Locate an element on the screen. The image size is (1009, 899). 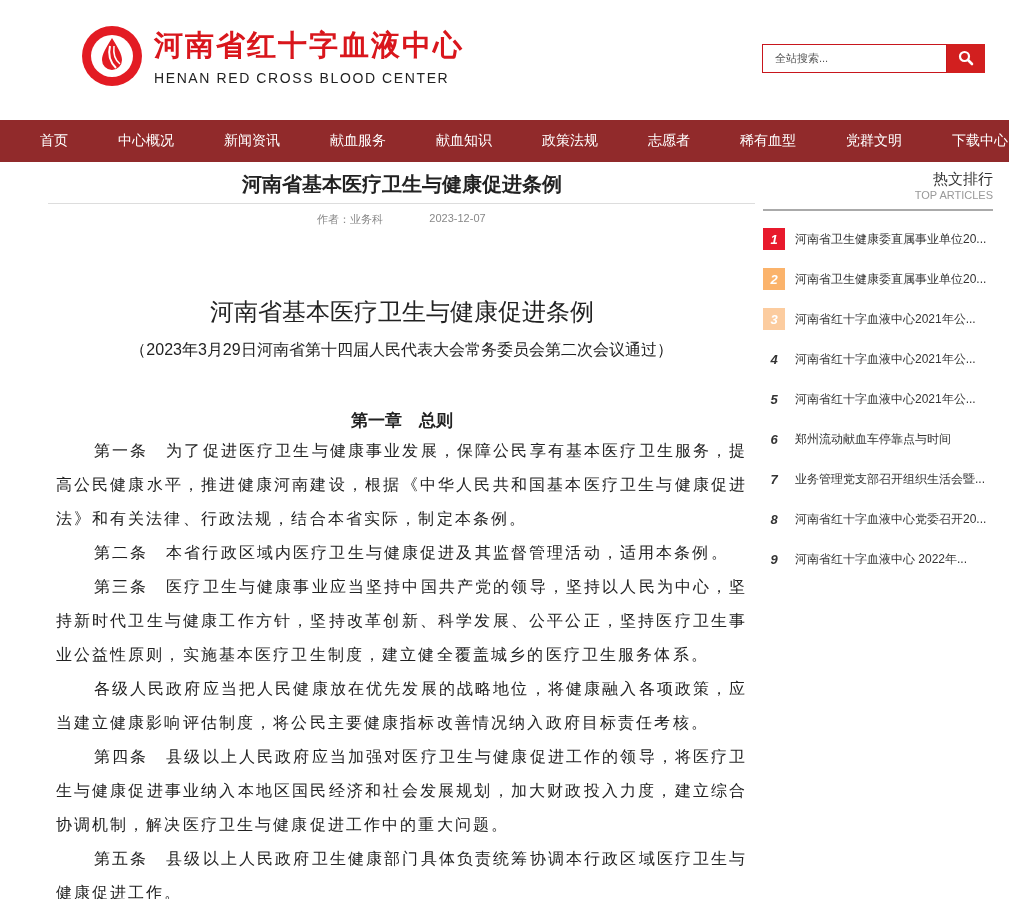
article-date: 2023-12-07 is located at coordinates (457, 219).